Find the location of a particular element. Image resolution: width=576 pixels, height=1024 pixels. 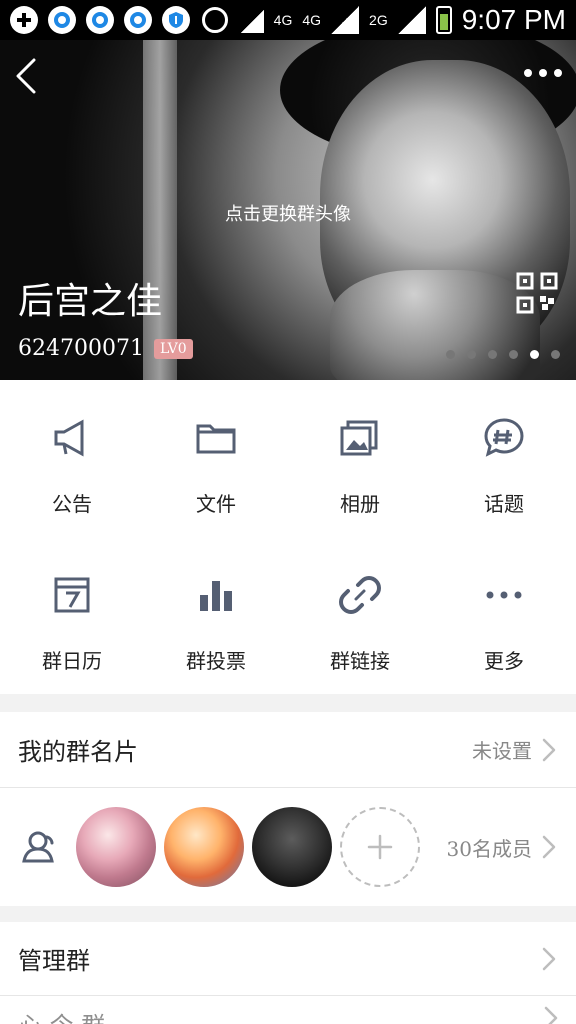

feature-link: 群链接 is located at coordinates (360, 615).